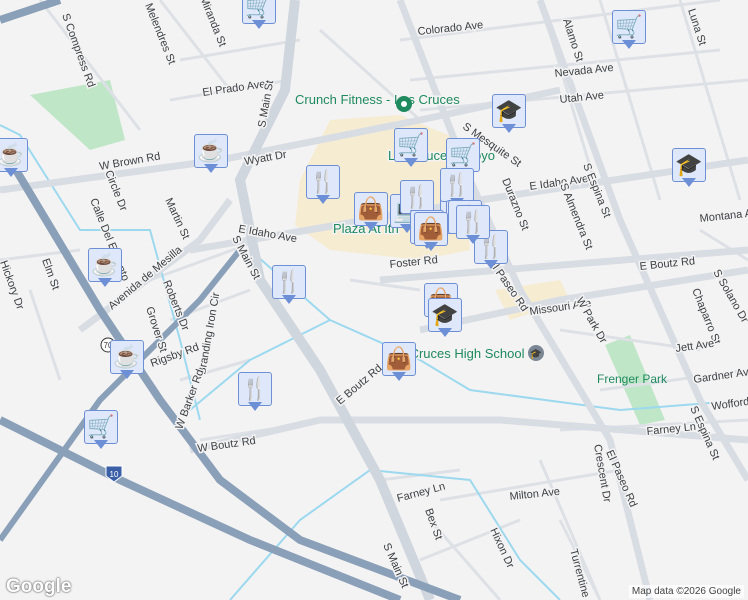 The width and height of the screenshot is (748, 600). What do you see at coordinates (591, 321) in the screenshot?
I see `street-label: W Park Dr` at bounding box center [591, 321].